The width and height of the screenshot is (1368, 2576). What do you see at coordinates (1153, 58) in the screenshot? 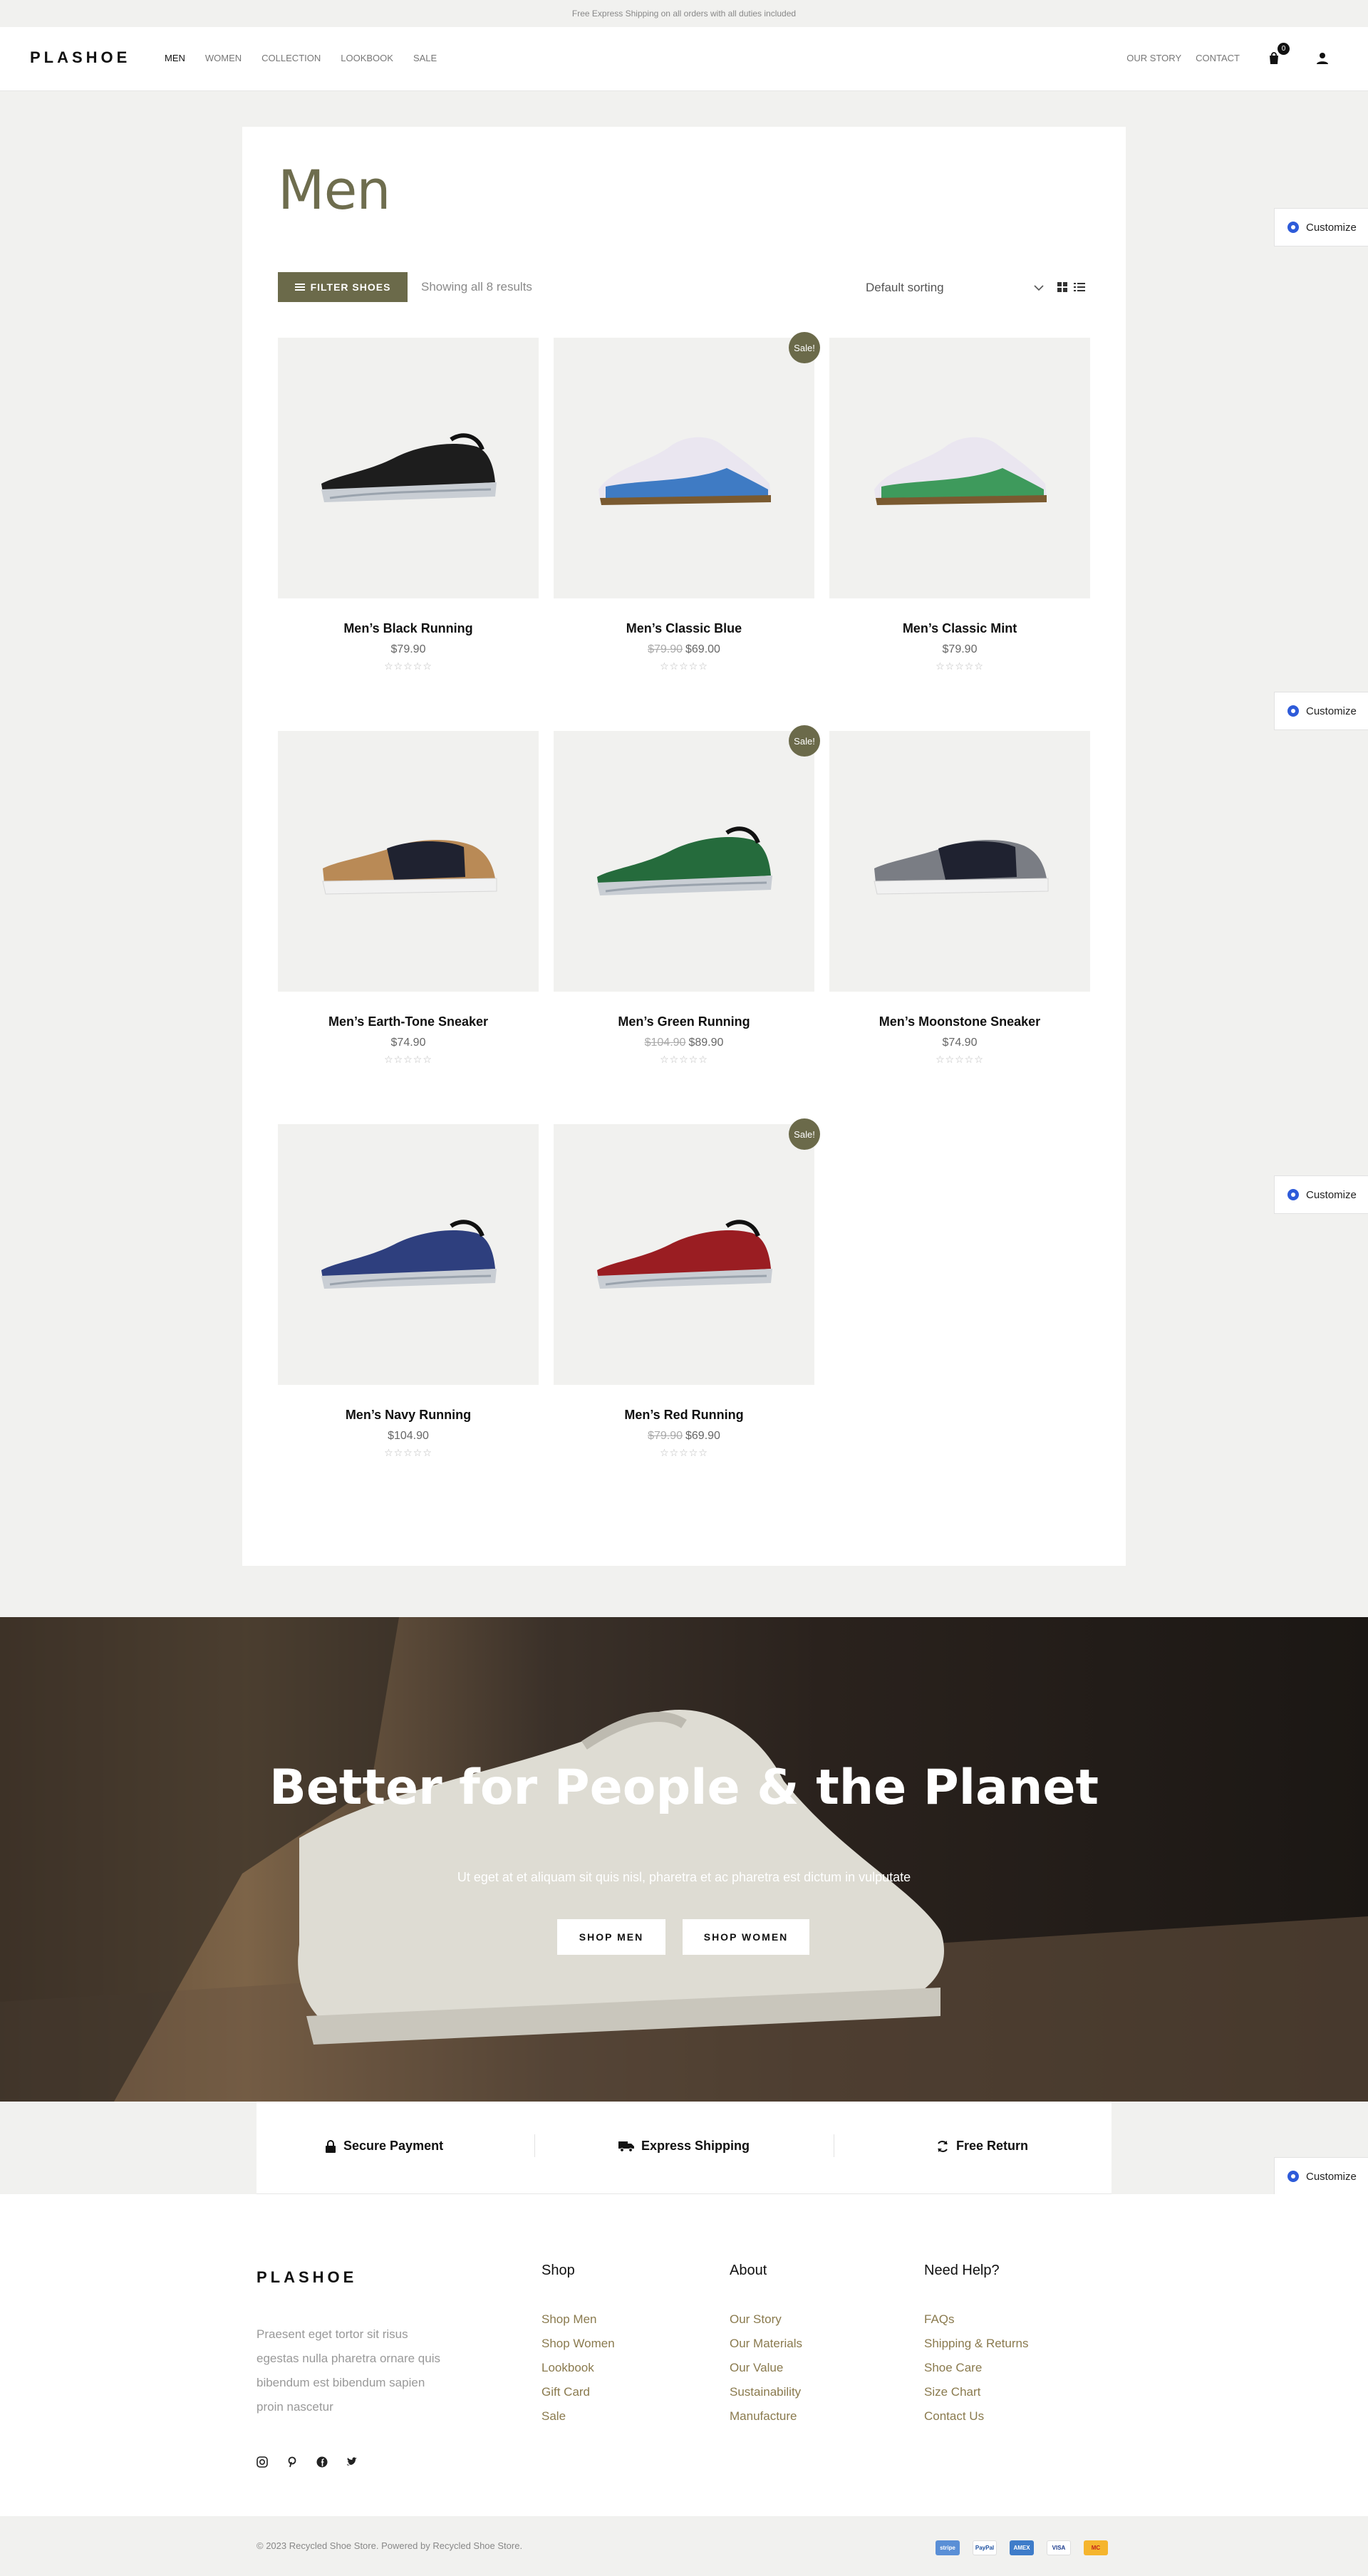
I see `nav-our-story: OUR STORY` at bounding box center [1153, 58].